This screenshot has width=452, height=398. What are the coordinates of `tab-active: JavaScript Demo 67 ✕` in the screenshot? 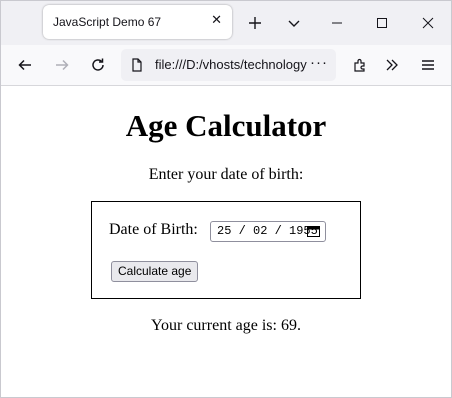 It's located at (137, 22).